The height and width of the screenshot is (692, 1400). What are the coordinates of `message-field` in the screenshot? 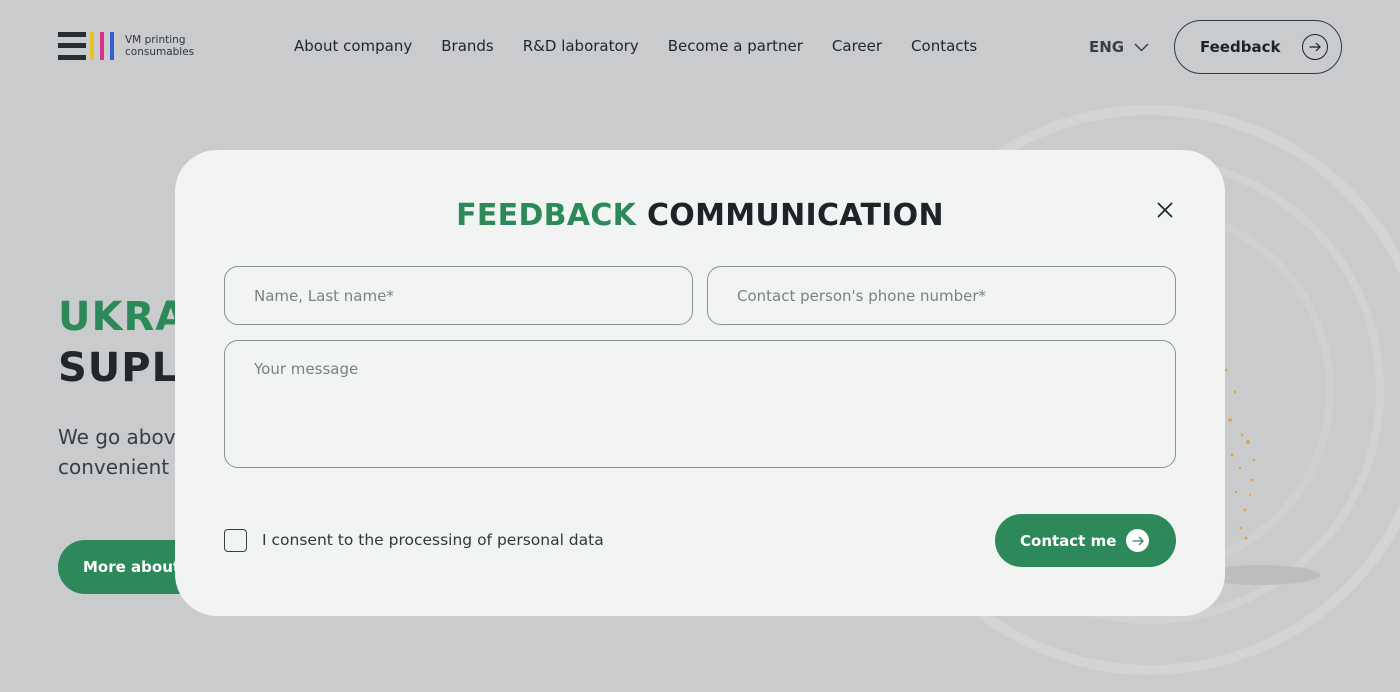 It's located at (700, 404).